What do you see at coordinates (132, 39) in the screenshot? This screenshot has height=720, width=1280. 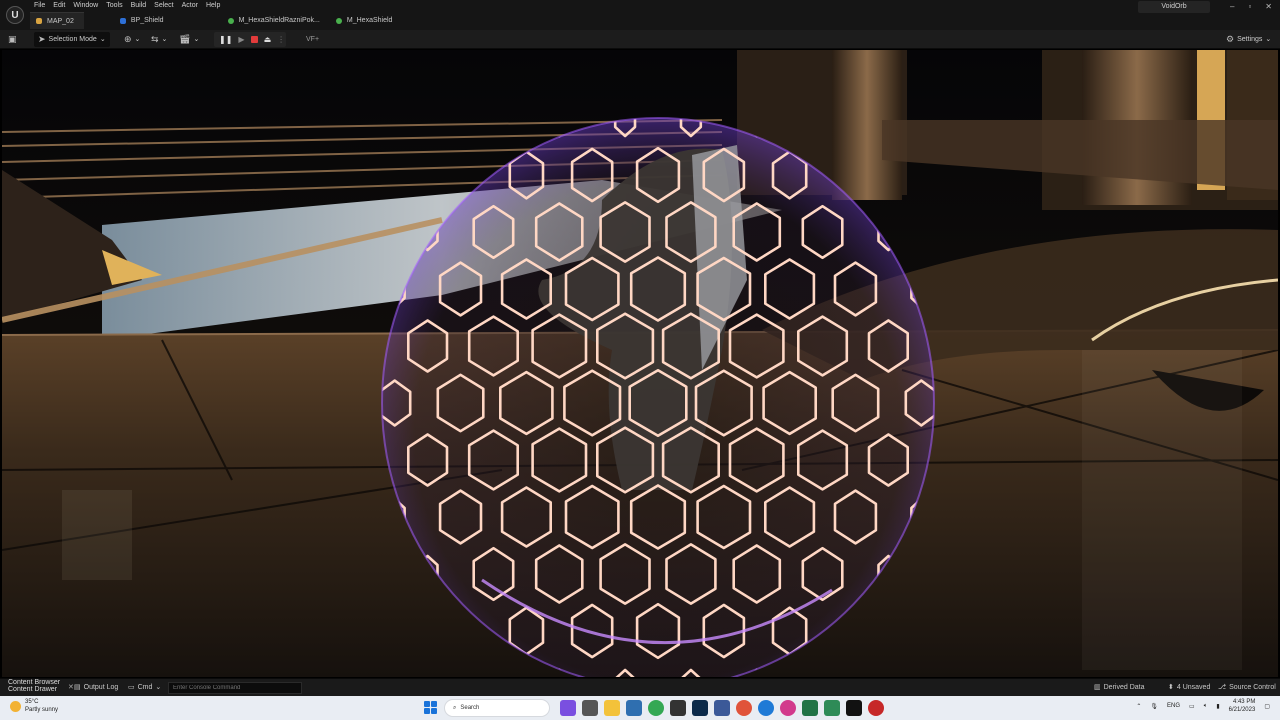 I see `add-content-button: ⊕ ⌄` at bounding box center [132, 39].